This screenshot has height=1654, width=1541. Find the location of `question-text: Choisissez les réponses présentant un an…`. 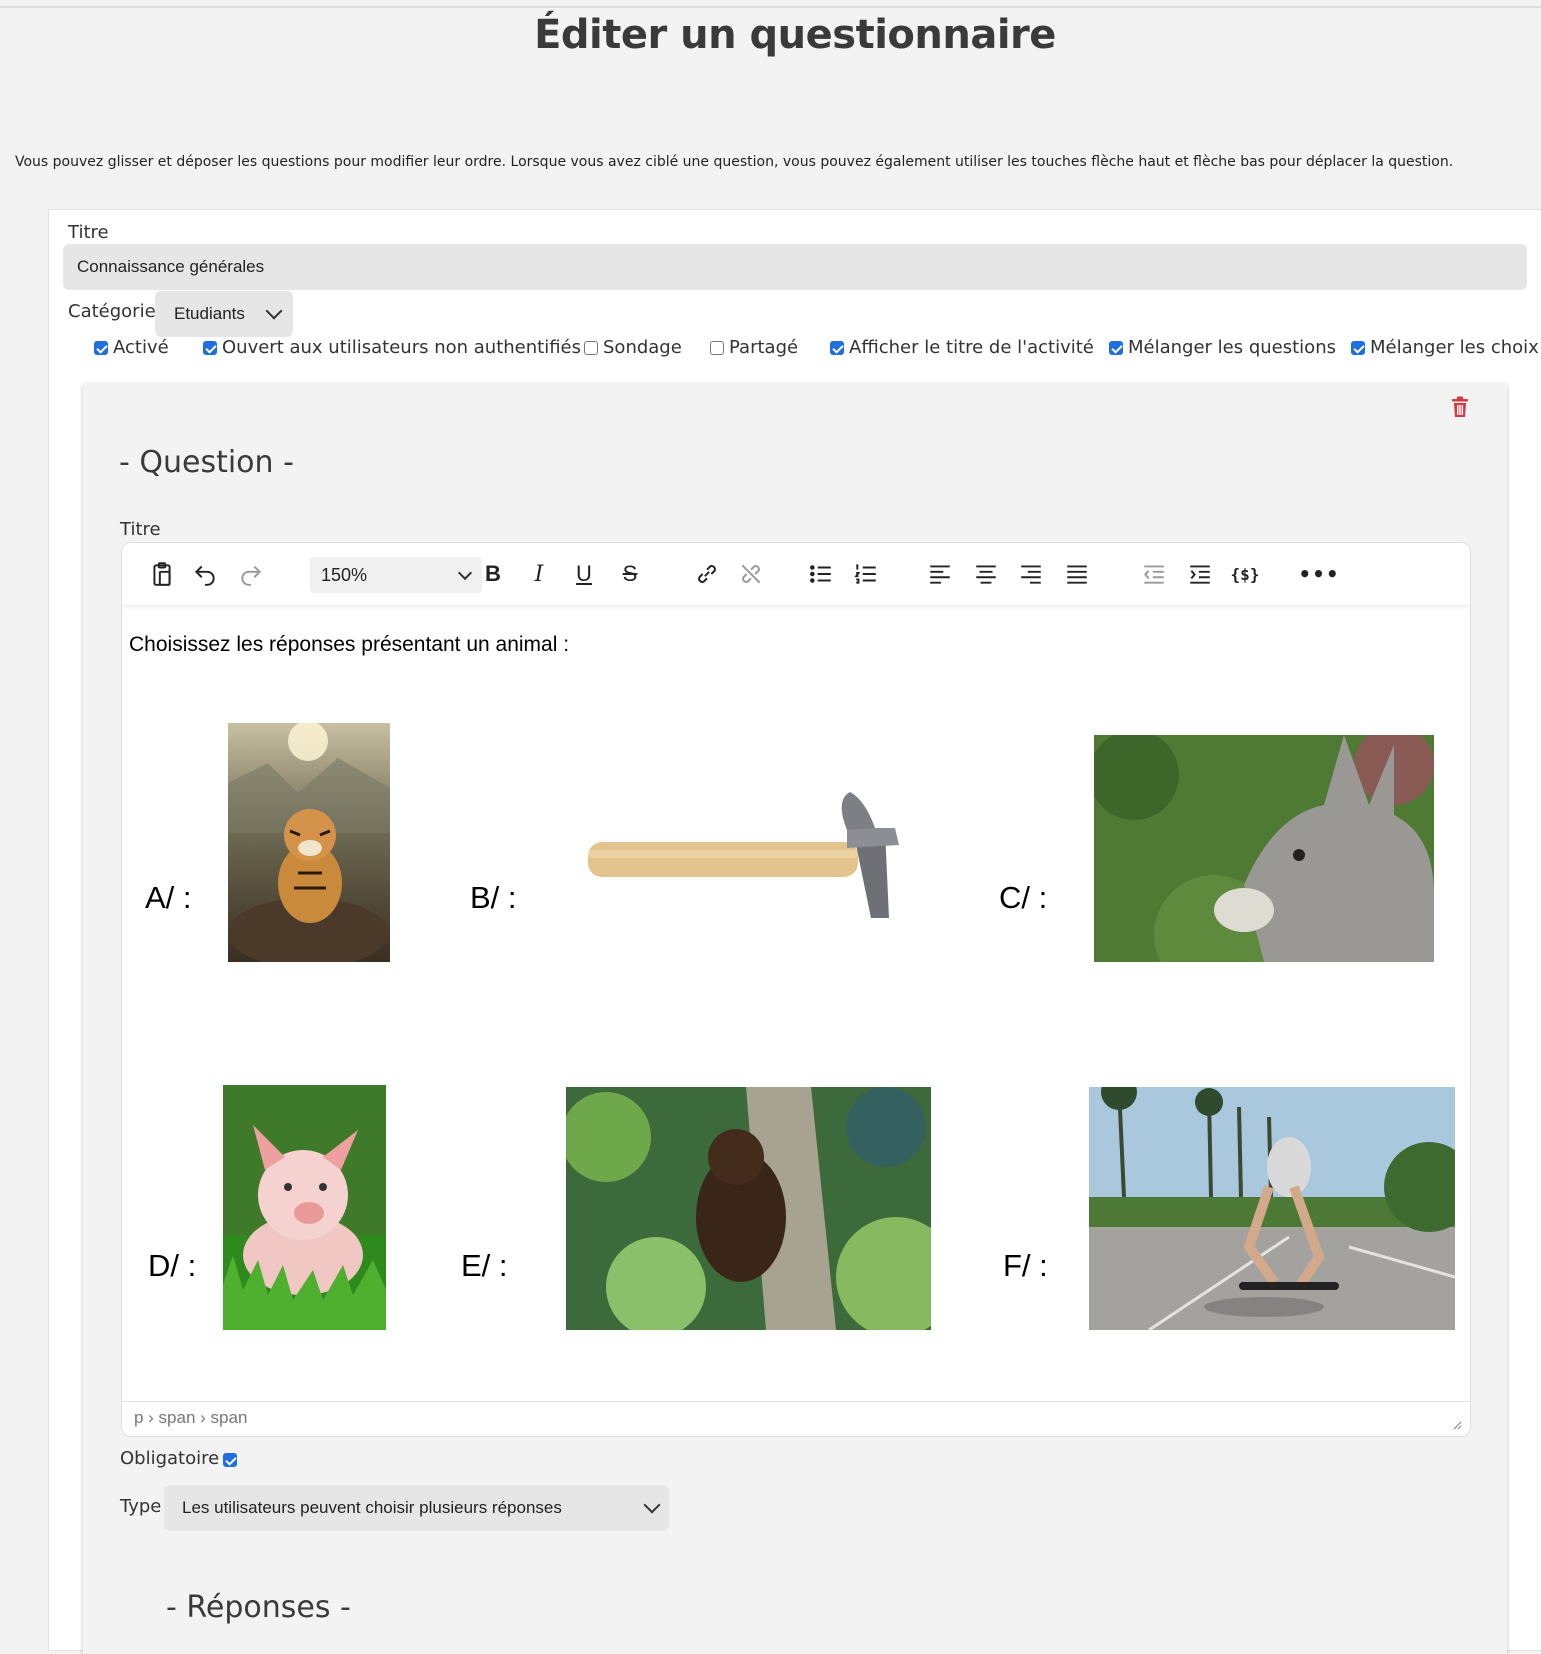

question-text: Choisissez les réponses présentant un an… is located at coordinates (349, 644).